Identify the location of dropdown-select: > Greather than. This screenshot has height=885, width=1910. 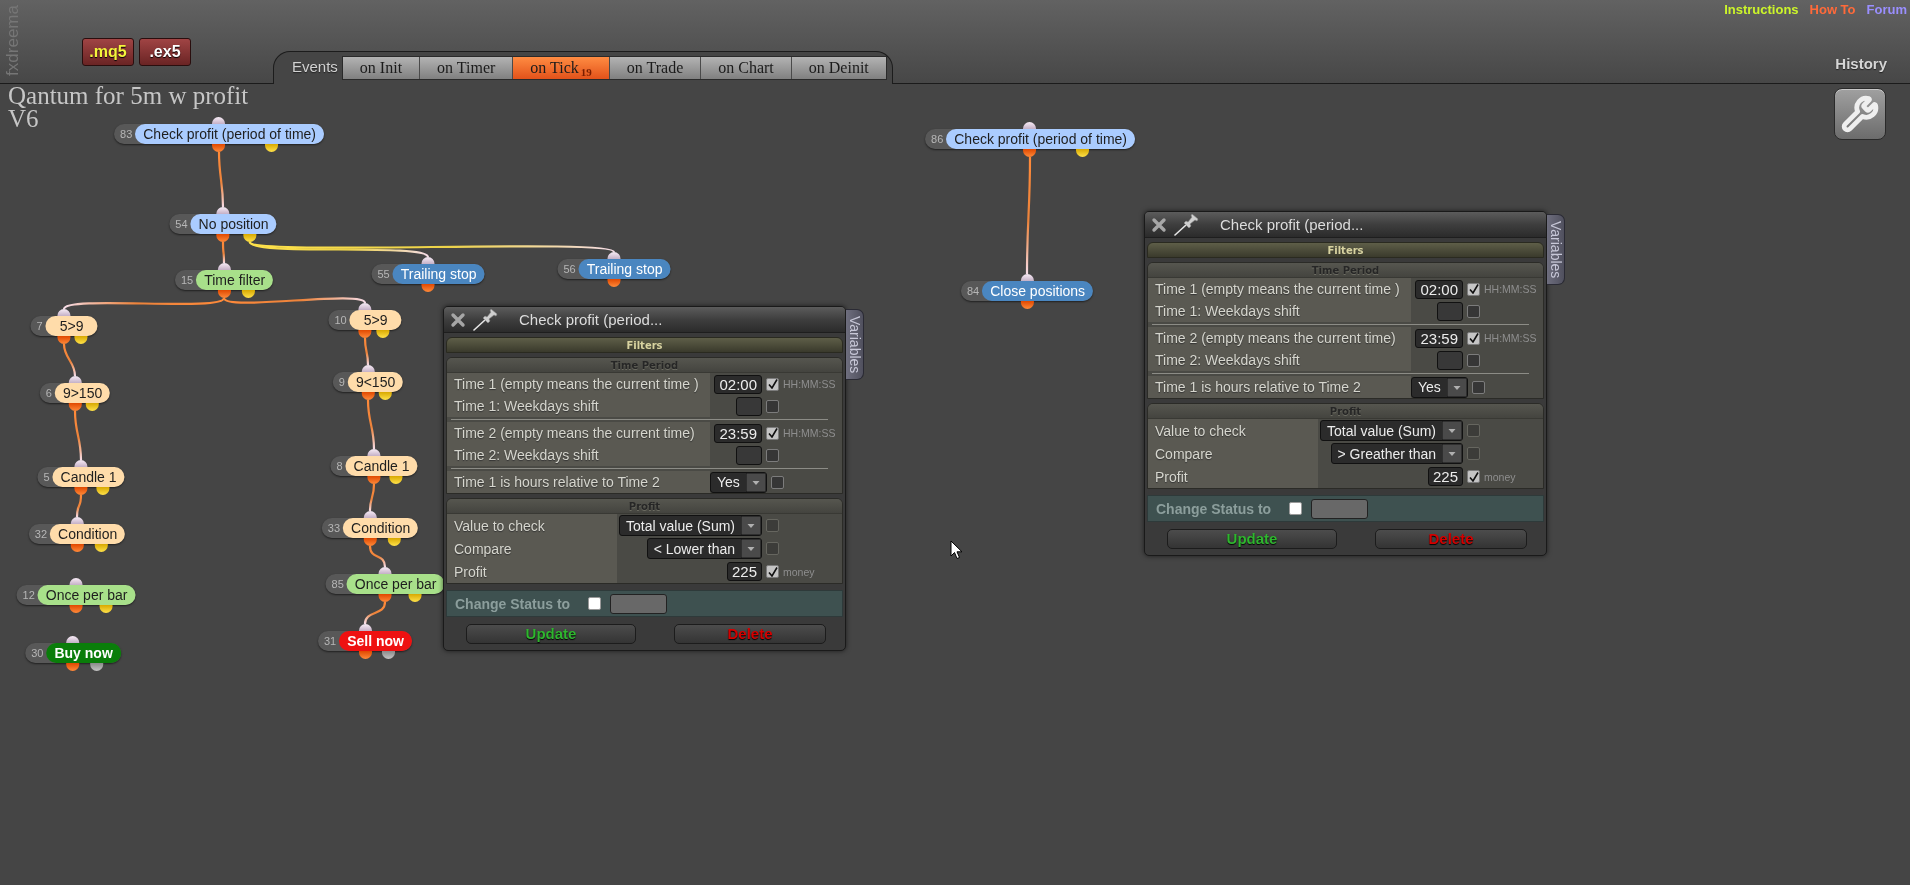
(1396, 453).